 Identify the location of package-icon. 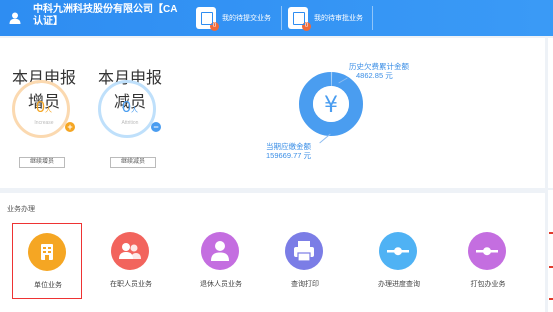
(487, 251).